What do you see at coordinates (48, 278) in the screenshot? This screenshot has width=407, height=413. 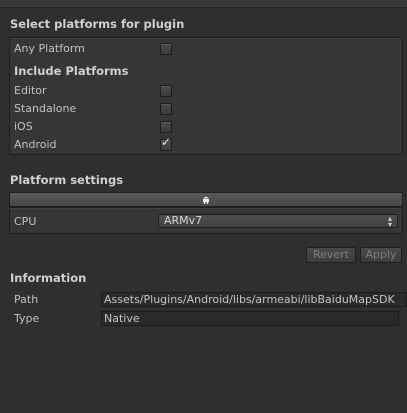 I see `information-title: Information` at bounding box center [48, 278].